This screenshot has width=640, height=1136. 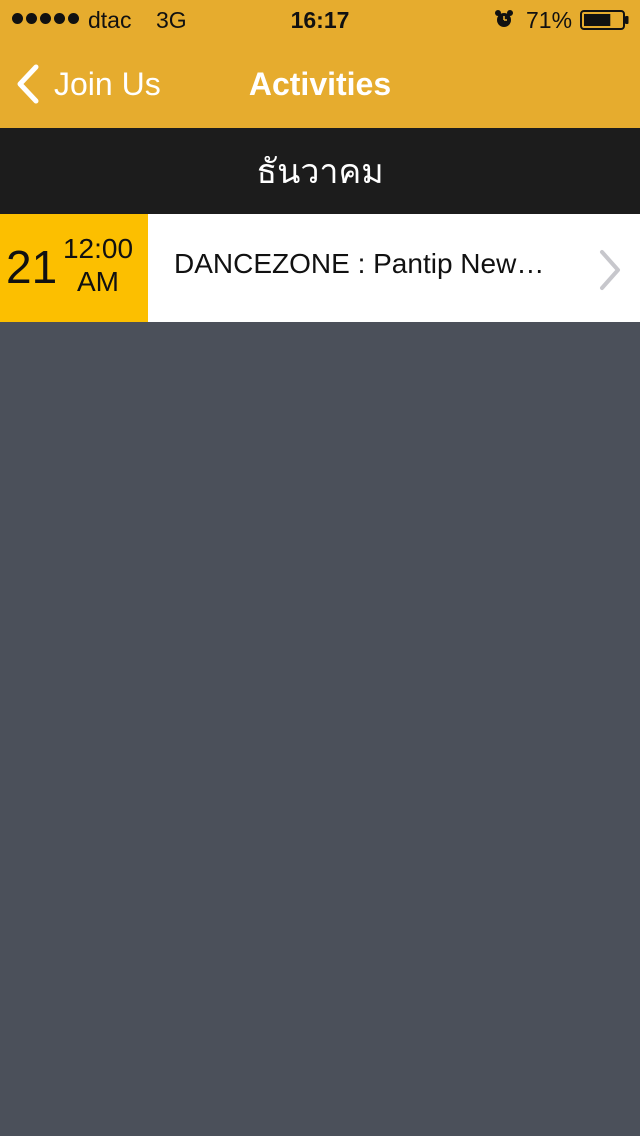 I want to click on back-button-label: Join Us, so click(x=107, y=83).